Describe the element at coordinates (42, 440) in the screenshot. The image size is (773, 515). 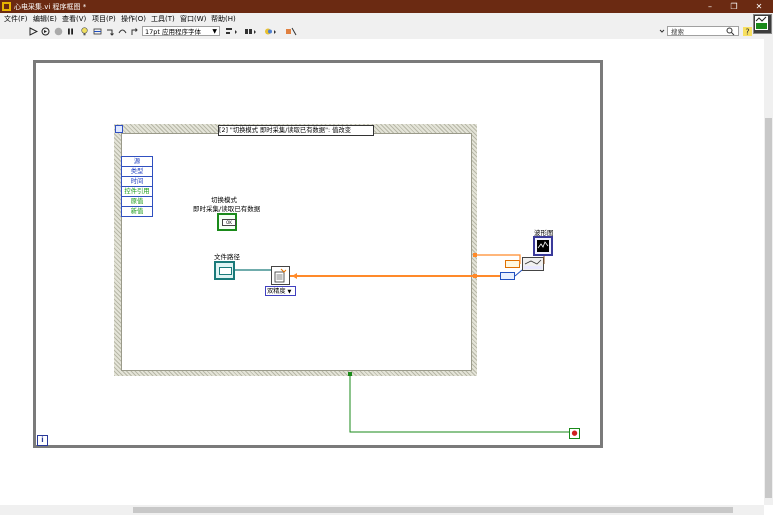
I see `iteration-terminal: i` at that location.